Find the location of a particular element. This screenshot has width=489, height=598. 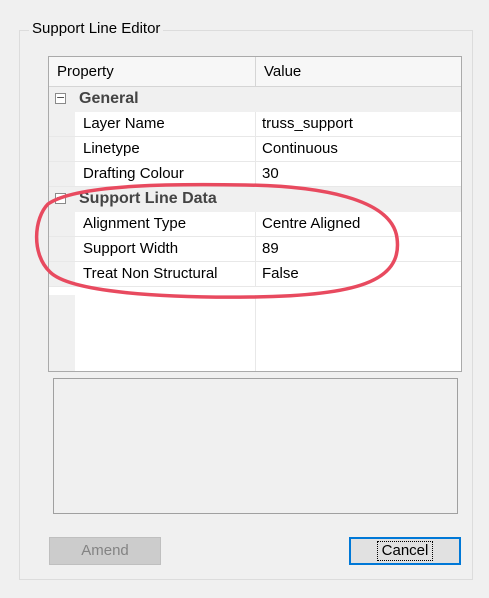

property-name: Drafting Colour is located at coordinates (165, 174).